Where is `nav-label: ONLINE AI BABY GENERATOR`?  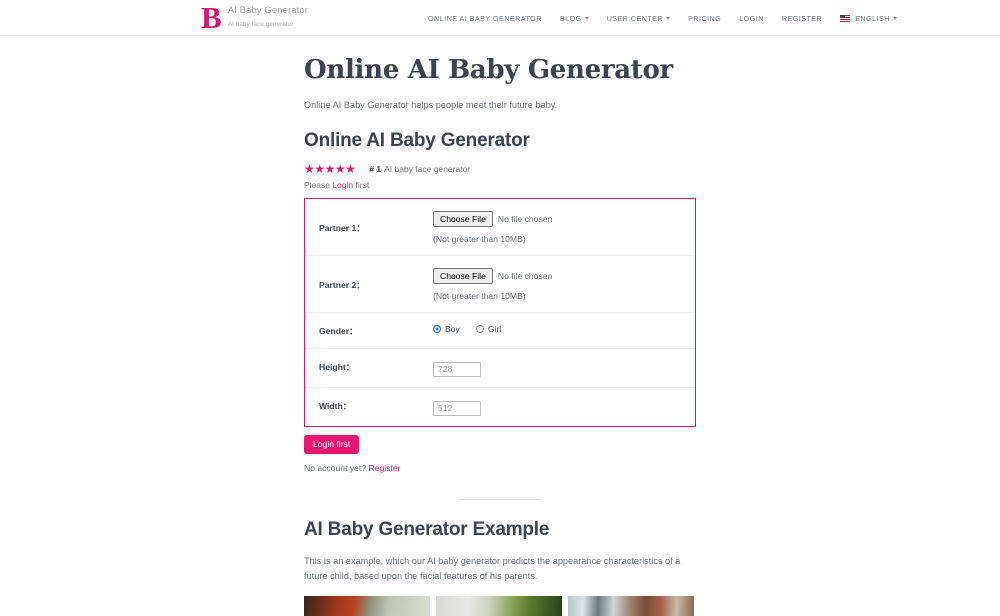 nav-label: ONLINE AI BABY GENERATOR is located at coordinates (485, 18).